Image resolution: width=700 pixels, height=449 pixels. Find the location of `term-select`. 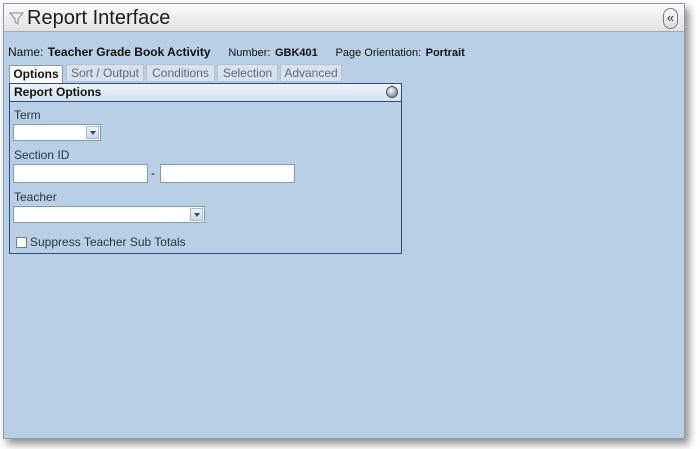

term-select is located at coordinates (57, 132).